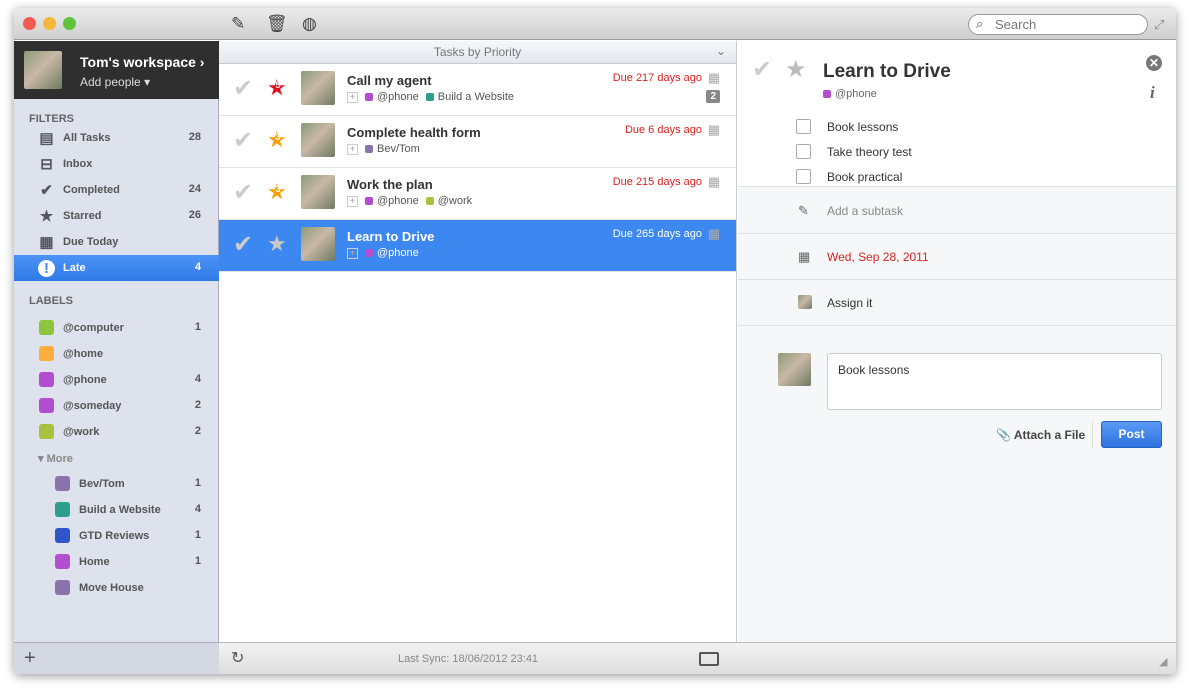 The image size is (1190, 694). I want to click on priority-star-icon: ★, so click(277, 244).